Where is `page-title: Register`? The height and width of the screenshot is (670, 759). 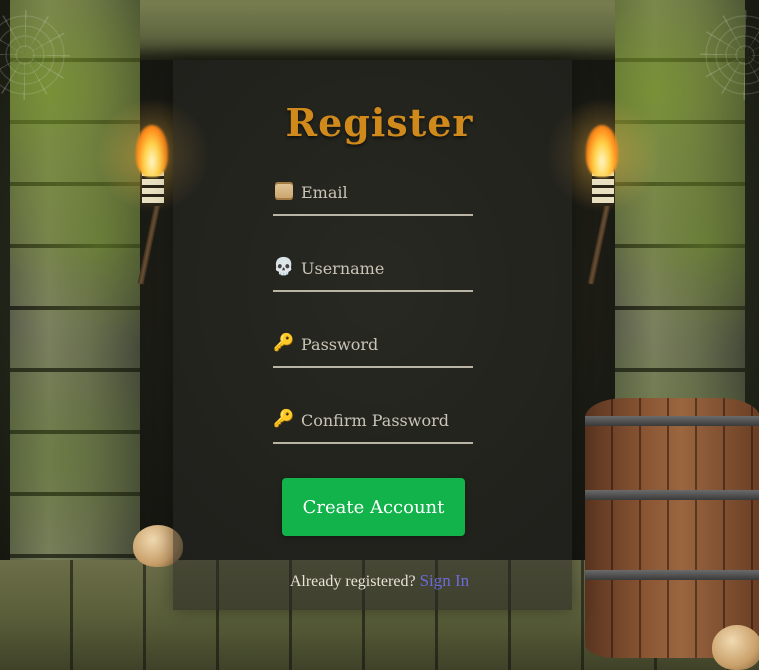
page-title: Register is located at coordinates (379, 122).